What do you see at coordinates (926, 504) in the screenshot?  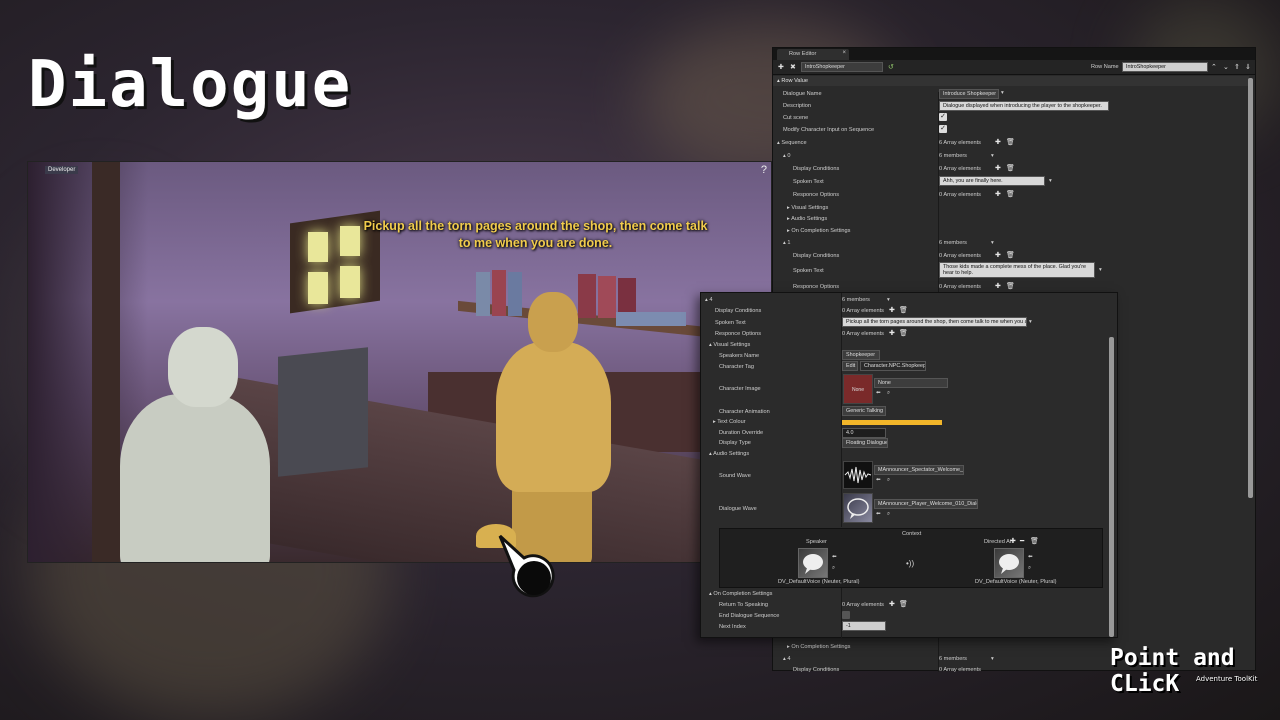 I see `dialogue-wave-dropdown: MAnnouncer_Player_Welcome_010_Dialogue` at bounding box center [926, 504].